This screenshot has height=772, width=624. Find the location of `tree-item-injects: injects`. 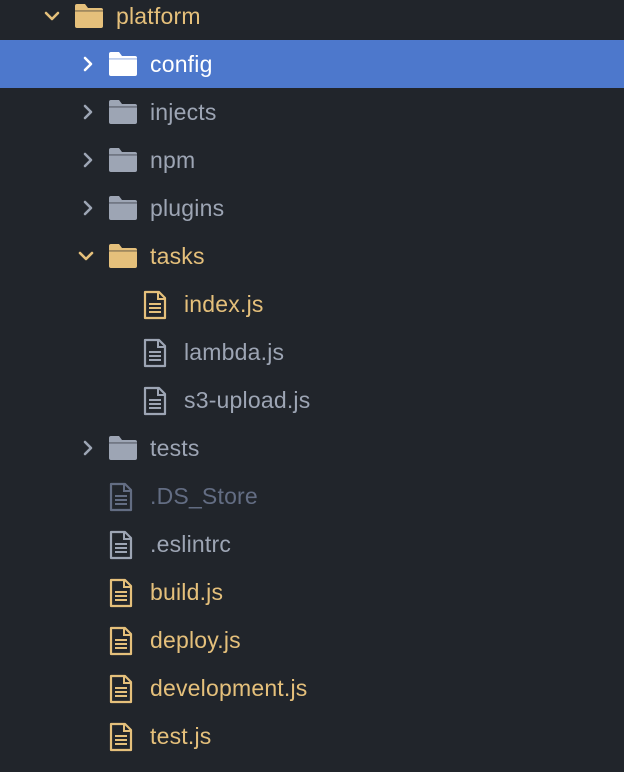

tree-item-injects: injects is located at coordinates (312, 112).